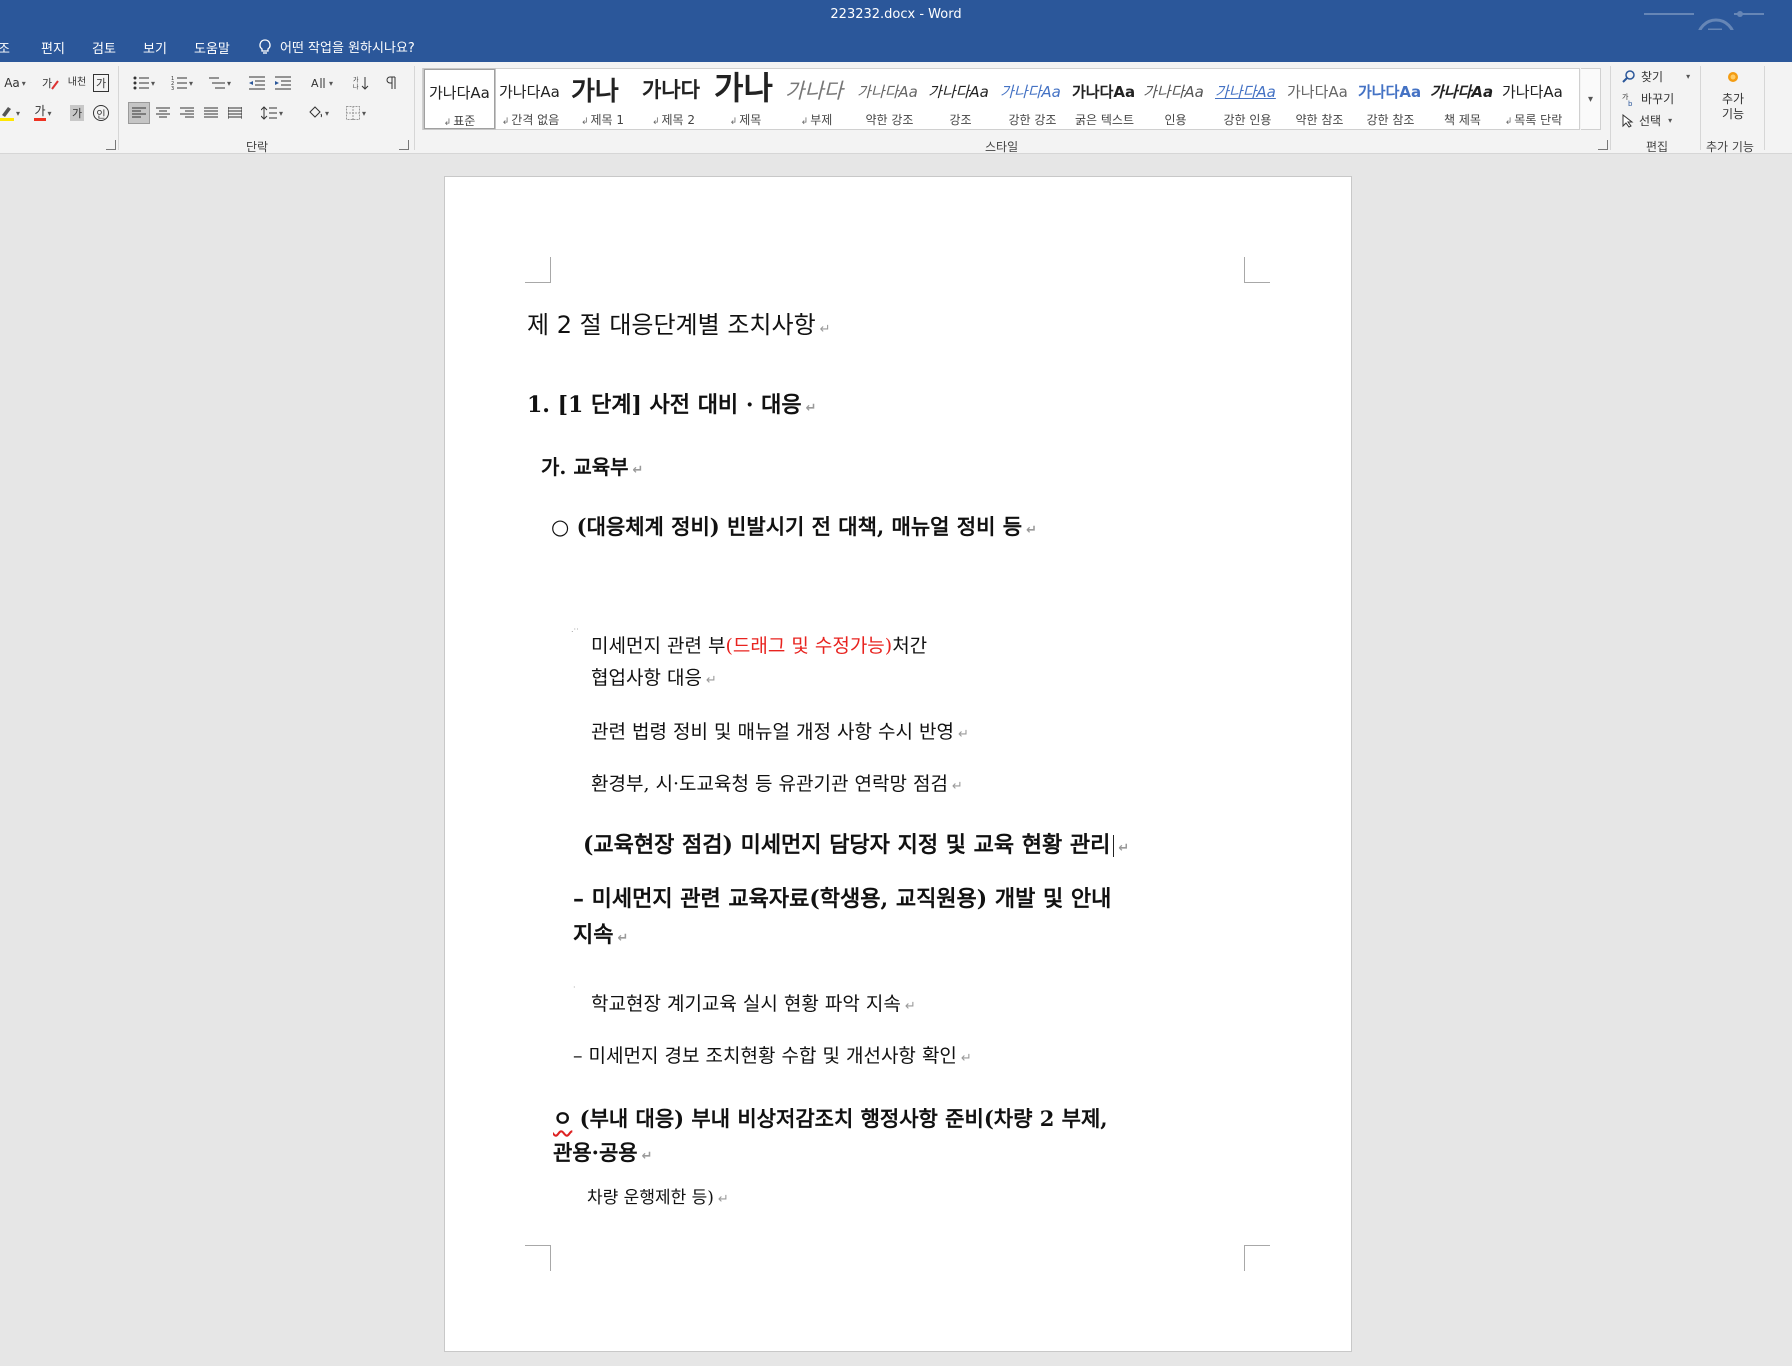  Describe the element at coordinates (464, 121) in the screenshot. I see `style-label: 표준` at that location.